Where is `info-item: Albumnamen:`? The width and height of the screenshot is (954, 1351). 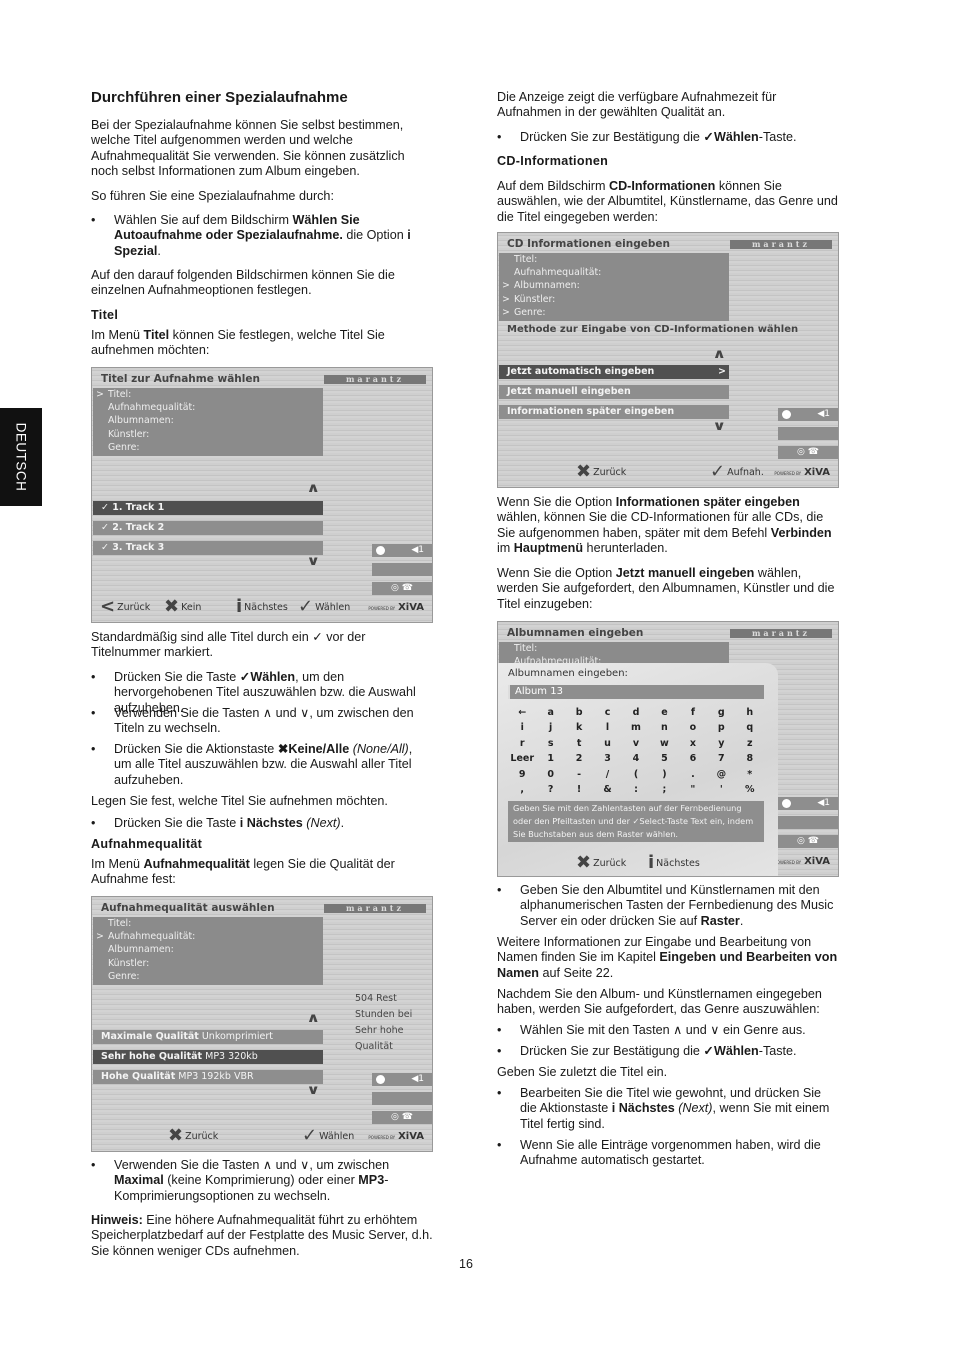
info-item: Albumnamen: is located at coordinates (141, 421).